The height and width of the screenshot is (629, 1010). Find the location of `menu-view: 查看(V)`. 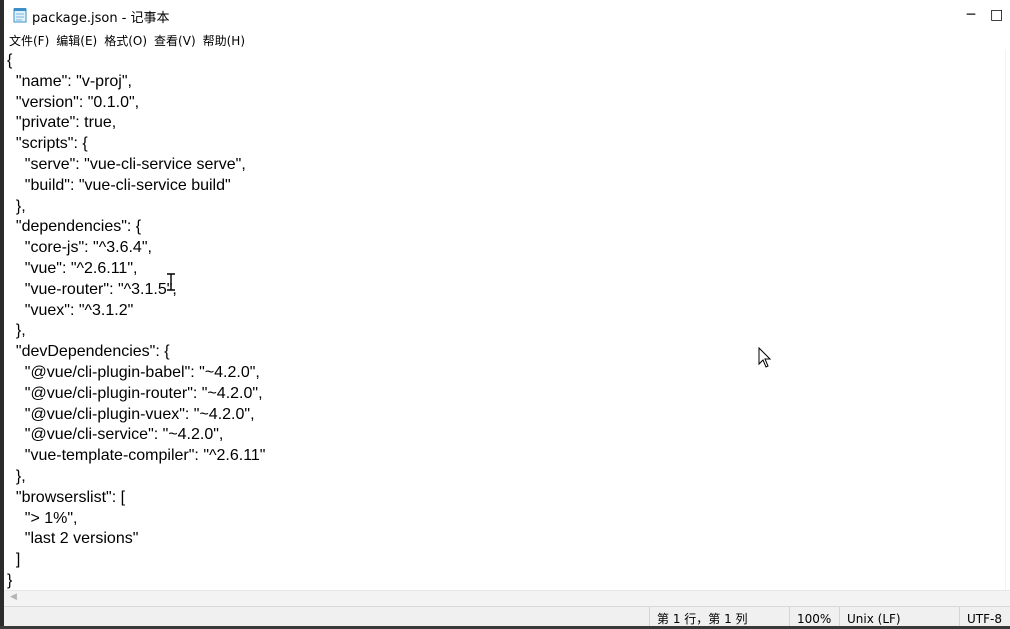

menu-view: 查看(V) is located at coordinates (175, 40).